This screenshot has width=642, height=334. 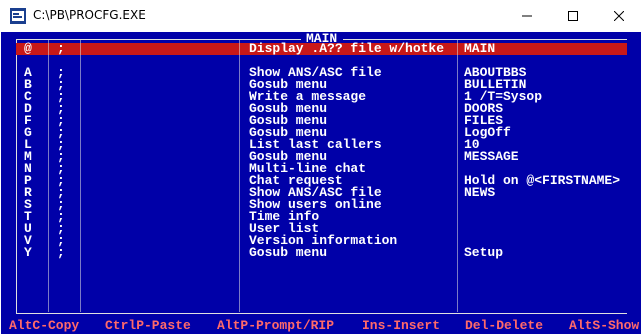 I want to click on footer-key-paste: CtrlP-Paste, so click(x=148, y=325).